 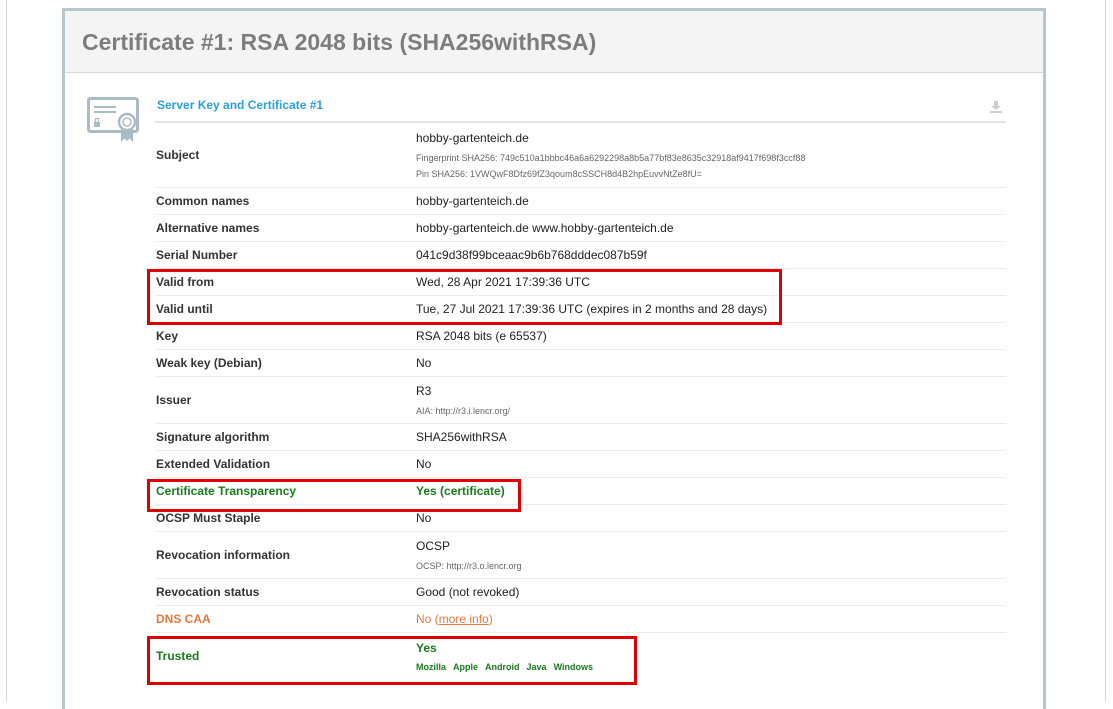 What do you see at coordinates (580, 619) in the screenshot?
I see `row-dns-caa: DNS CAA No (more info)` at bounding box center [580, 619].